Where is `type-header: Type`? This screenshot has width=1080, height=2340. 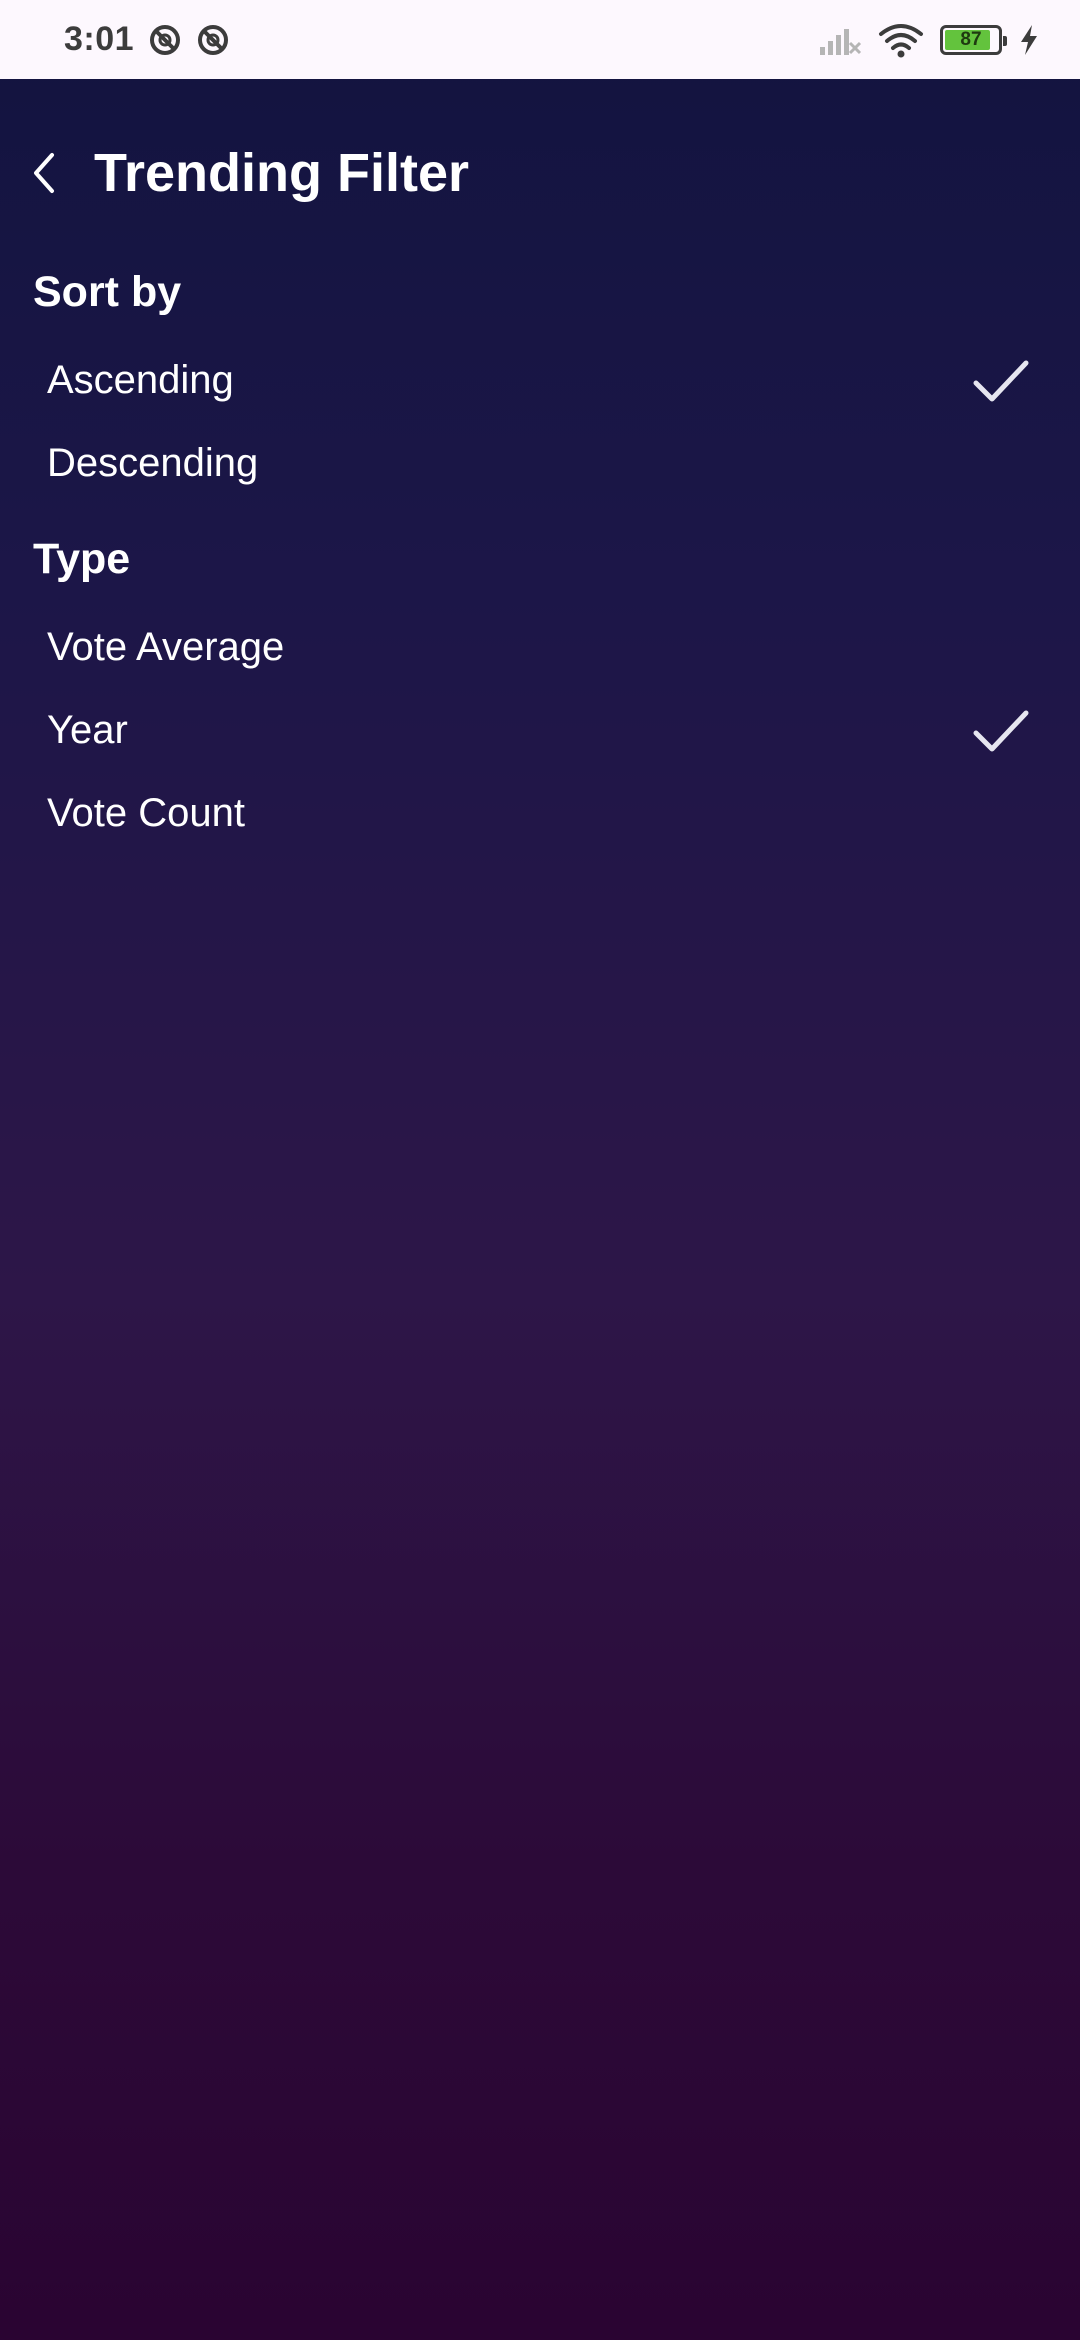 type-header: Type is located at coordinates (82, 559).